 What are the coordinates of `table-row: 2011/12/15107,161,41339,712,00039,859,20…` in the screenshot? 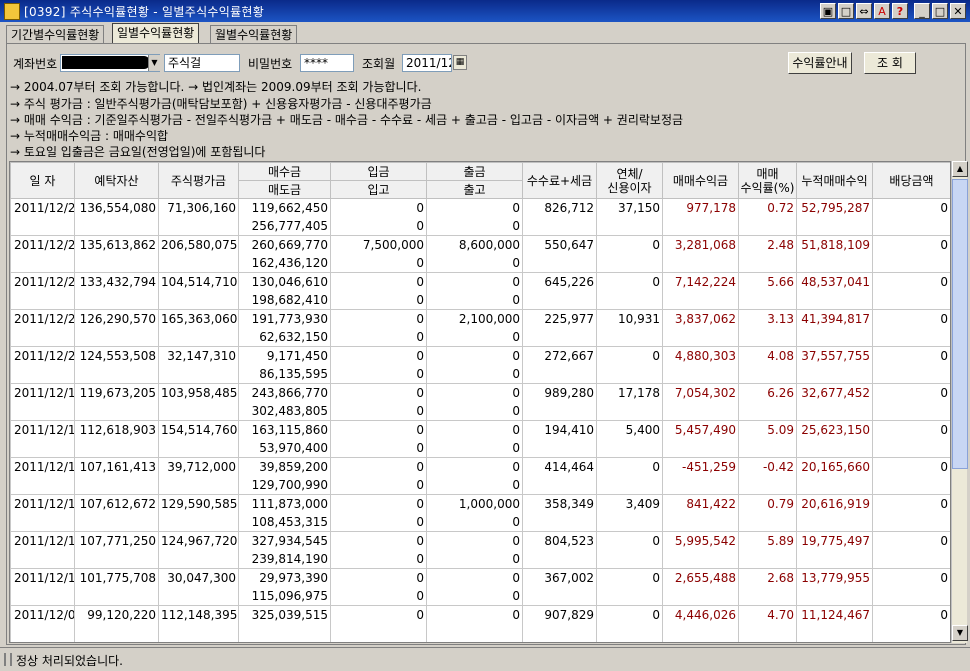 It's located at (480, 466).